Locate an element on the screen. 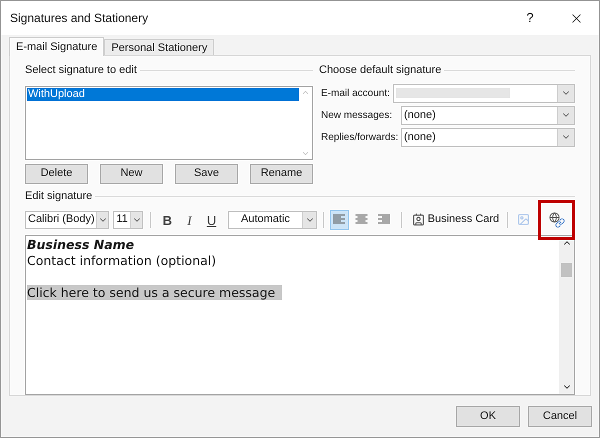 This screenshot has height=438, width=600. tab: Personal Stationery is located at coordinates (159, 47).